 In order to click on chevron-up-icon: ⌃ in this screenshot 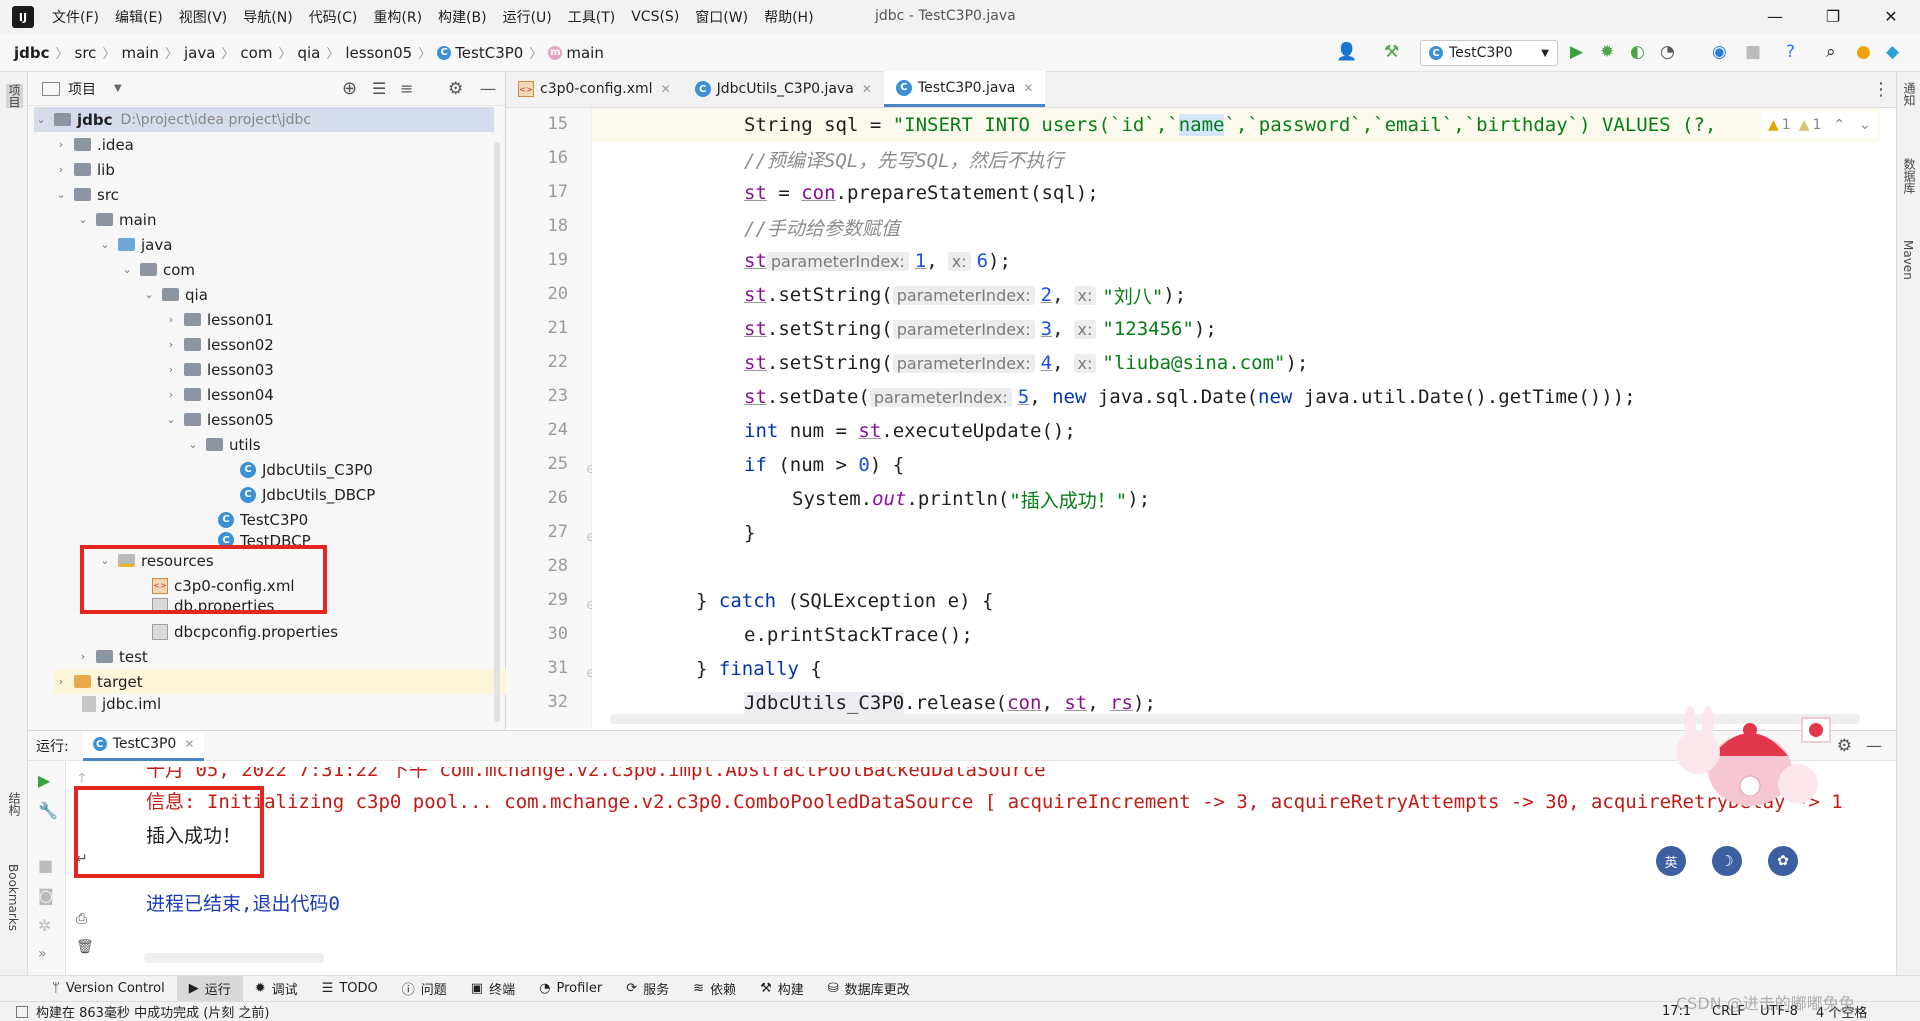, I will do `click(1839, 125)`.